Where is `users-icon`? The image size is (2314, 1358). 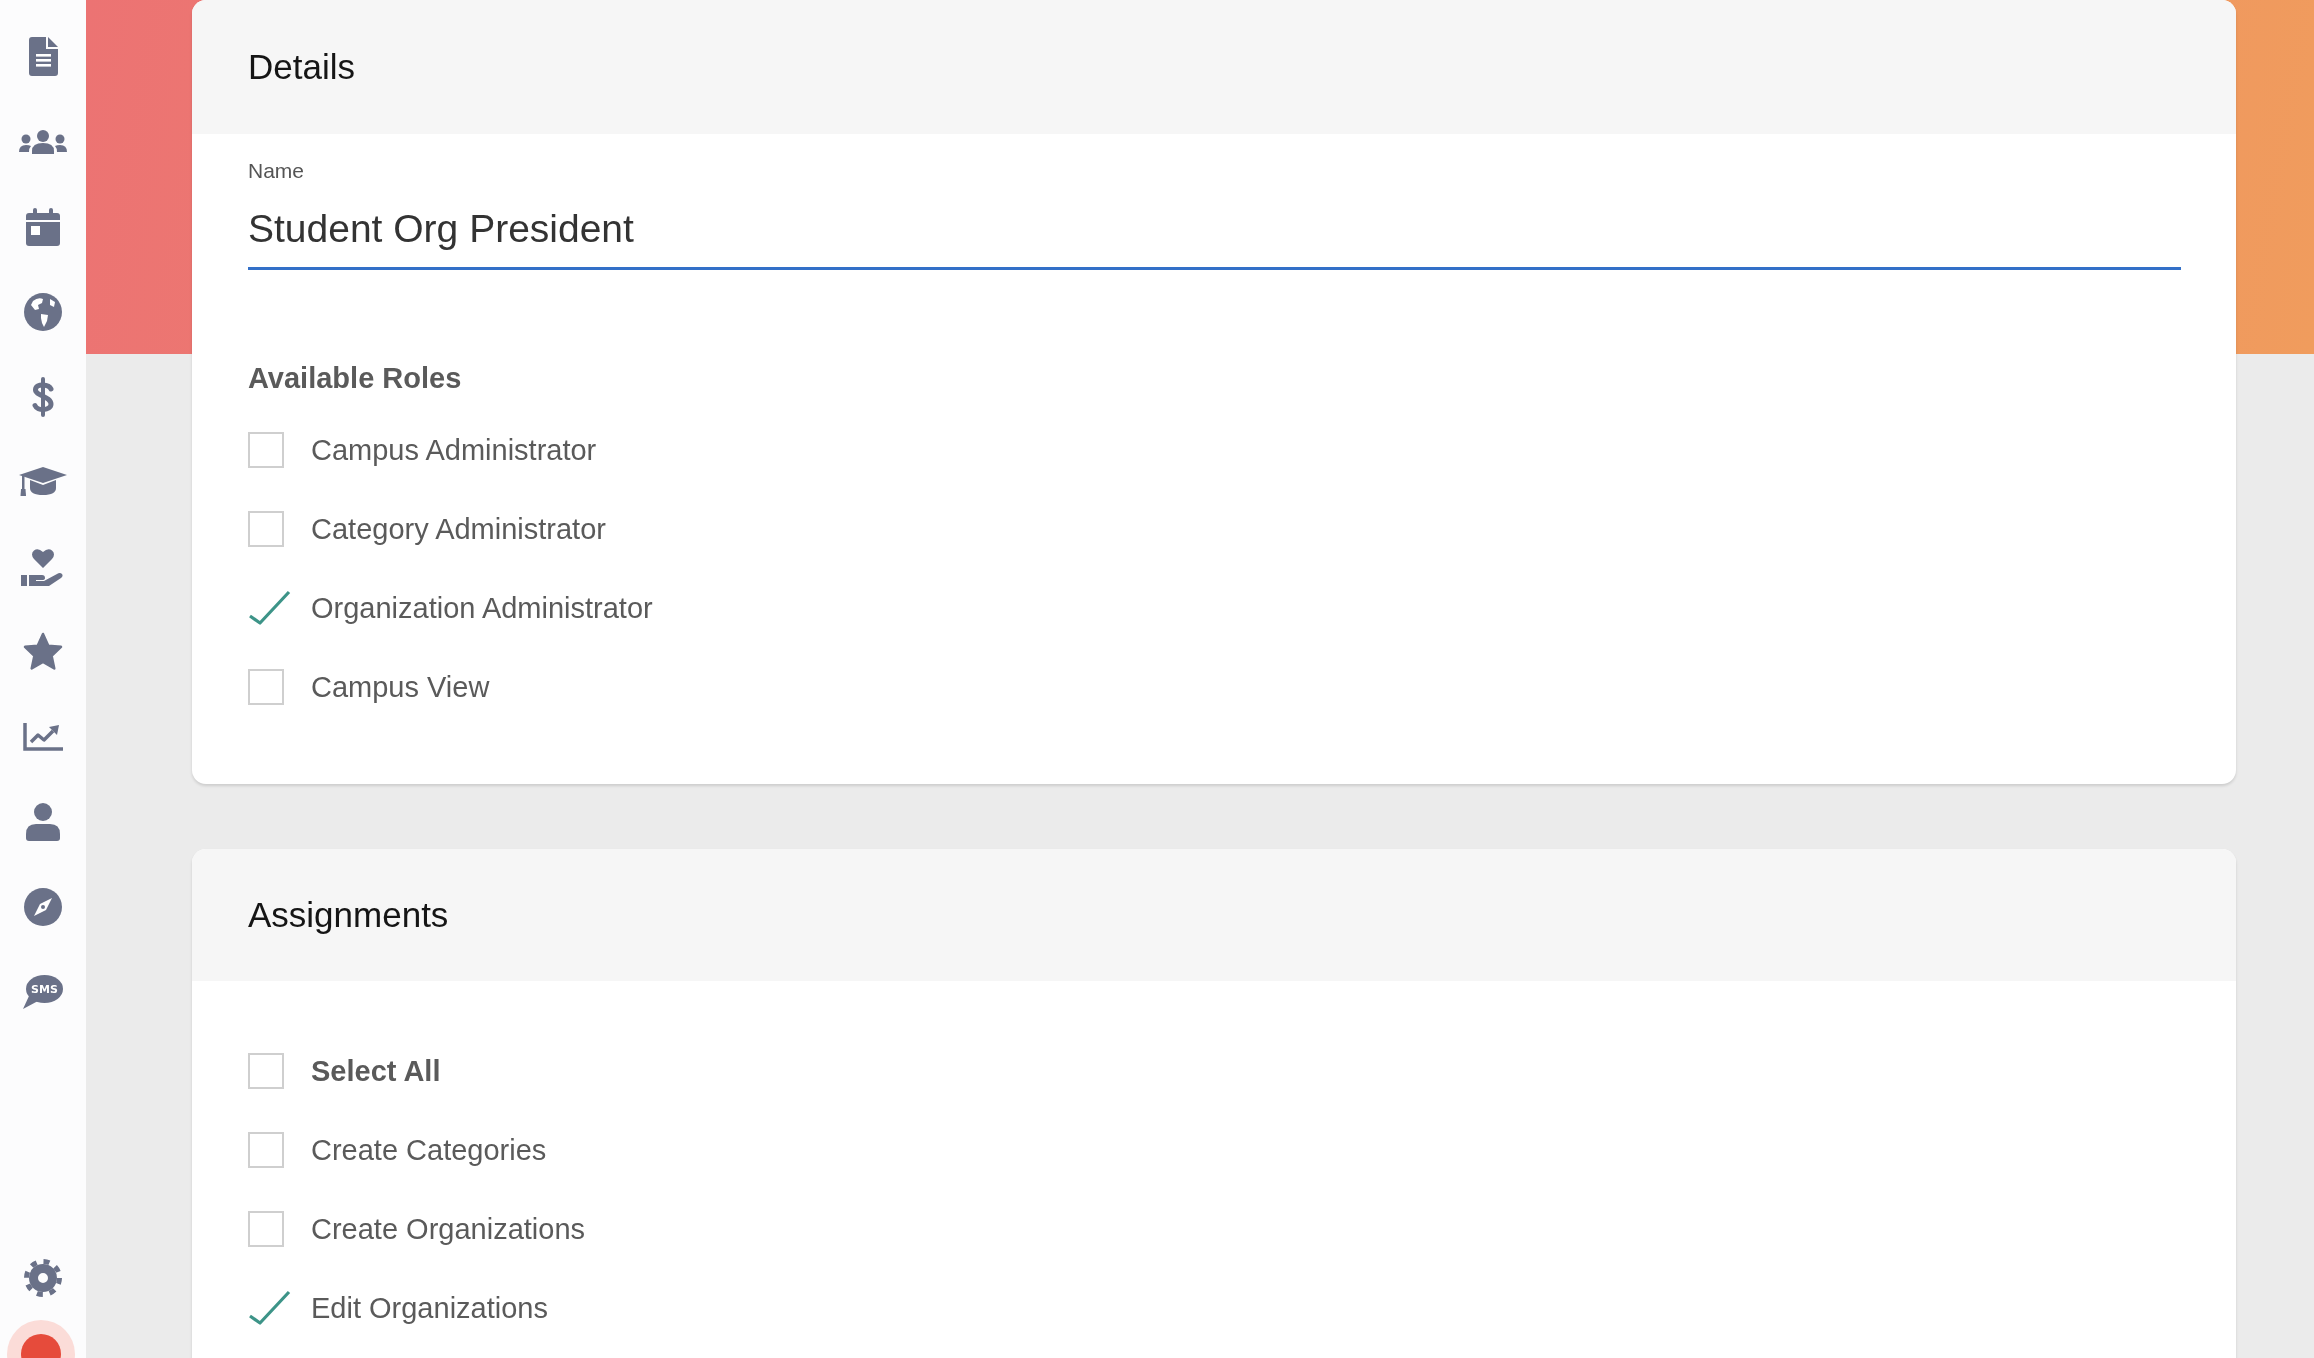 users-icon is located at coordinates (43, 141).